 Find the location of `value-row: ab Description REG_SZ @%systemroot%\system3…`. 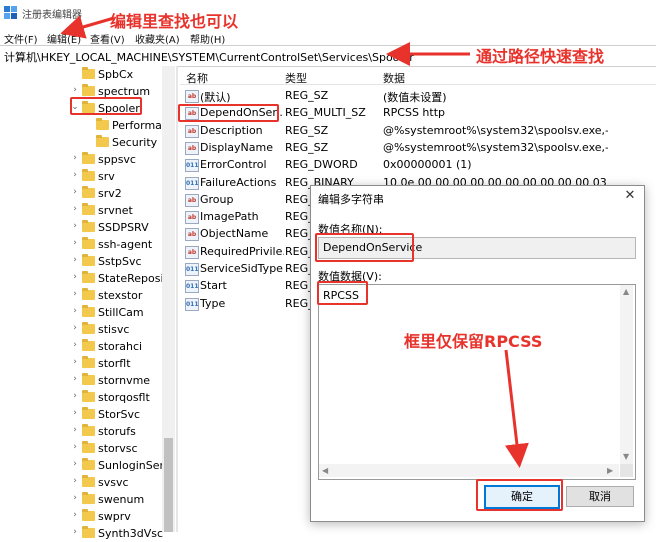

value-row: ab Description REG_SZ @%systemroot%\system3… is located at coordinates (418, 130).